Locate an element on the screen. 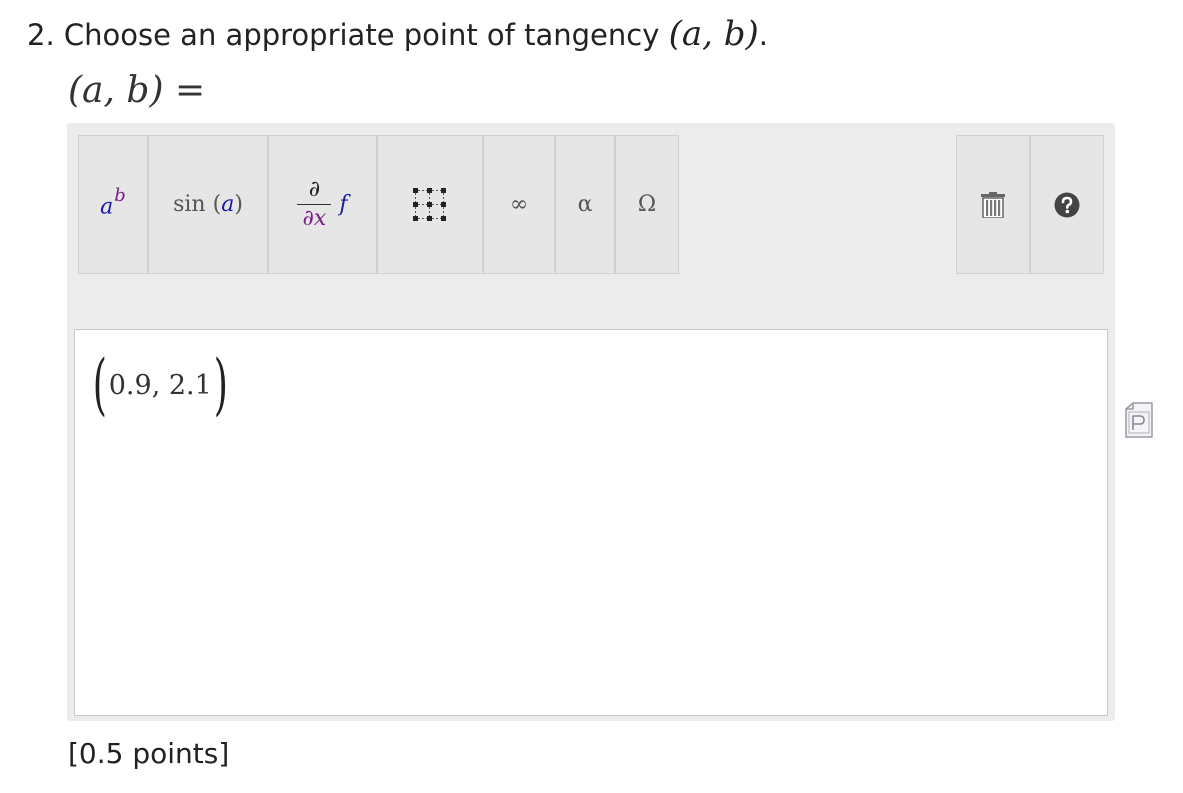  calculus-button: ∂ ∂x f is located at coordinates (322, 204).